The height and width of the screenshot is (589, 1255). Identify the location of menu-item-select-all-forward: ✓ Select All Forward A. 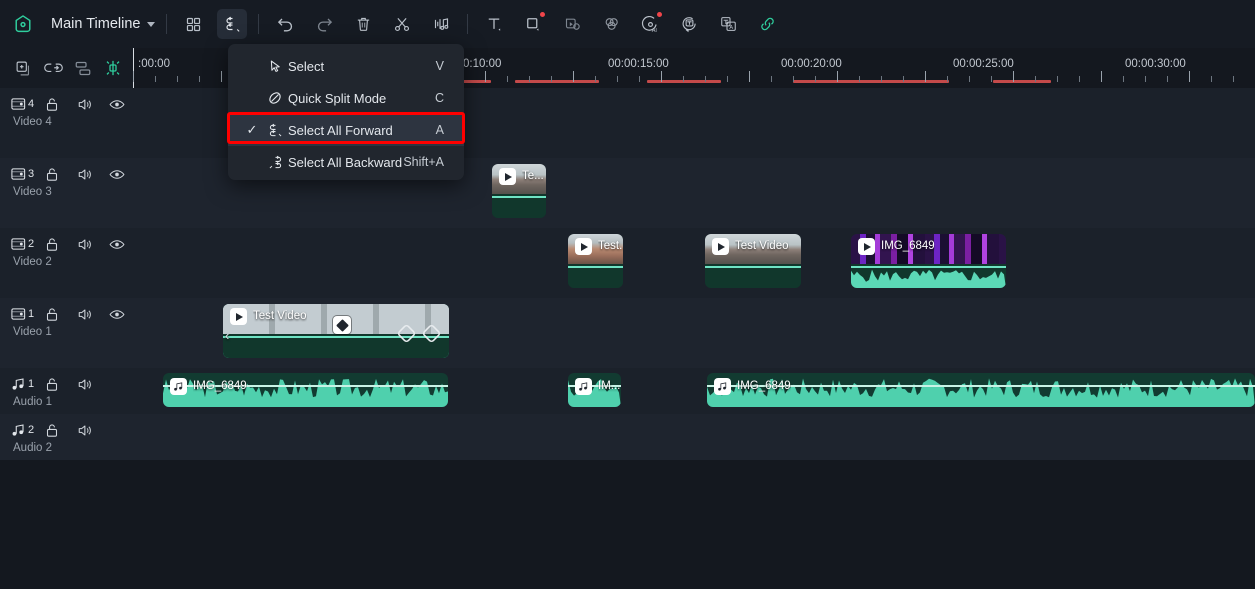
(346, 130).